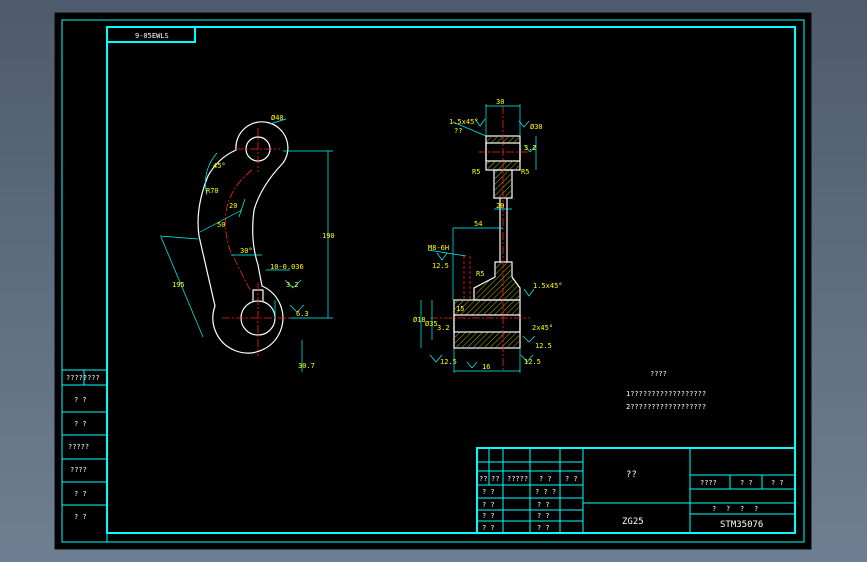  What do you see at coordinates (532, 362) in the screenshot?
I see `rough-12-5-d: 12.5` at bounding box center [532, 362].